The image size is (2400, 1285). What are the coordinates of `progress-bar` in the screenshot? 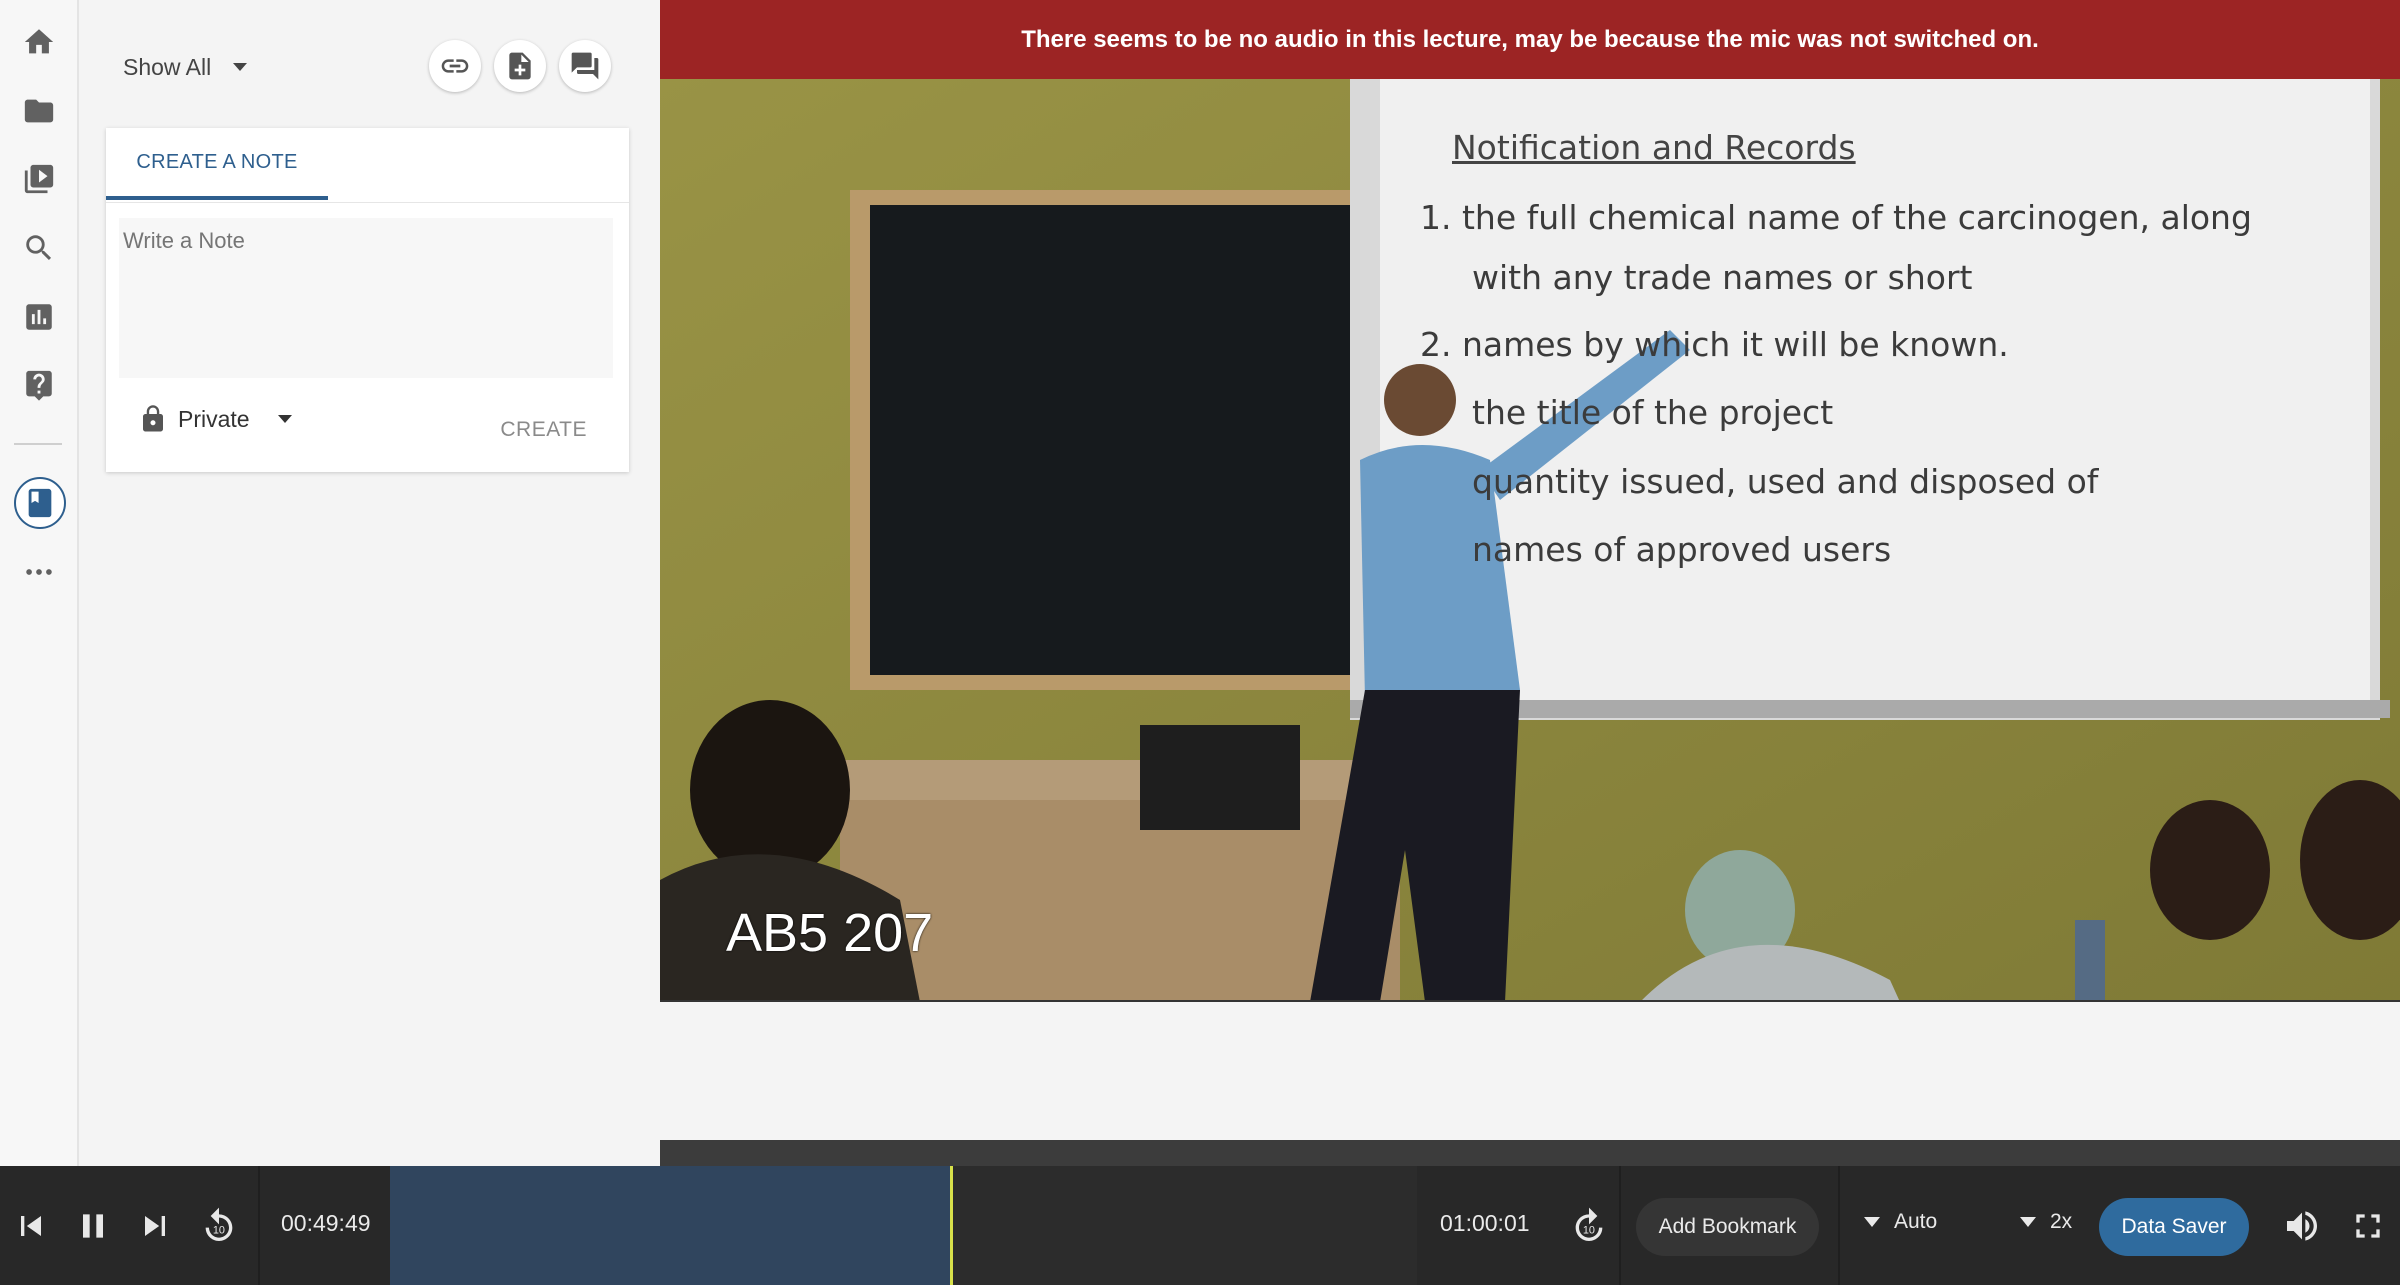 It's located at (903, 1225).